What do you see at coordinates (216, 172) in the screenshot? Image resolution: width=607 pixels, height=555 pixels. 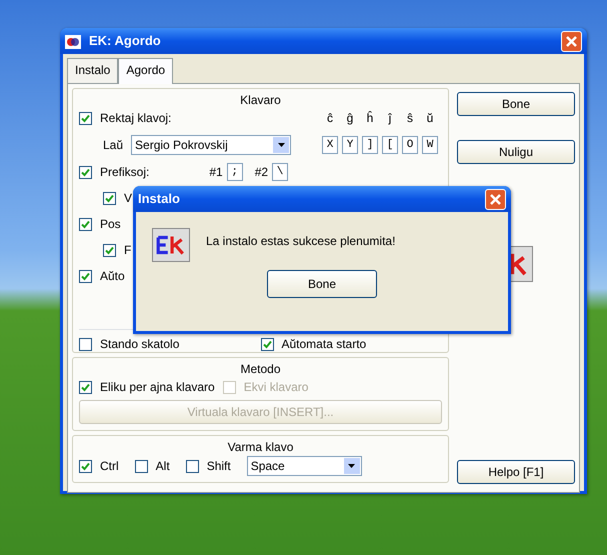 I see `field-label: #1` at bounding box center [216, 172].